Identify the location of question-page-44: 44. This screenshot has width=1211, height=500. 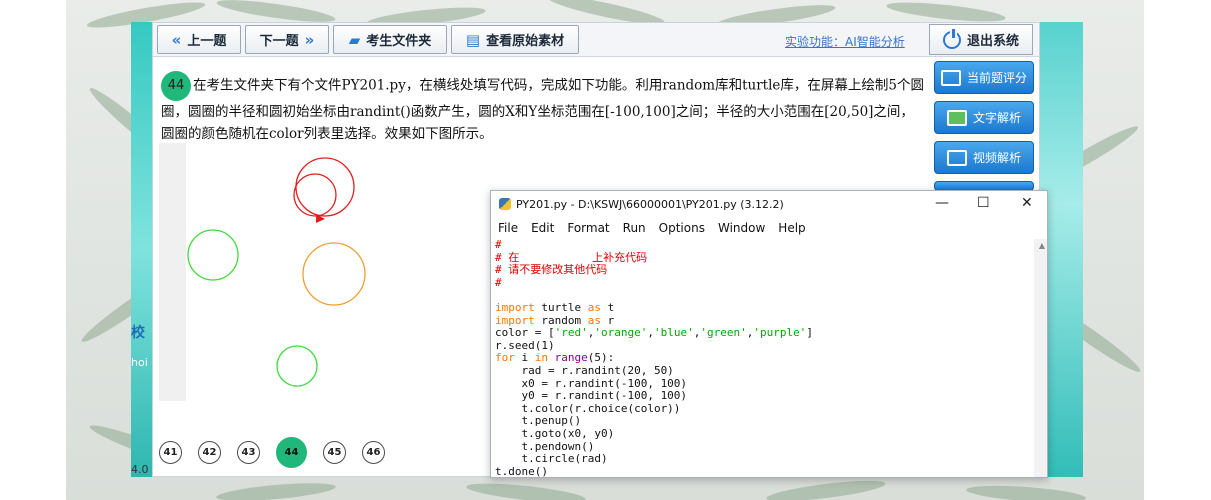
(291, 452).